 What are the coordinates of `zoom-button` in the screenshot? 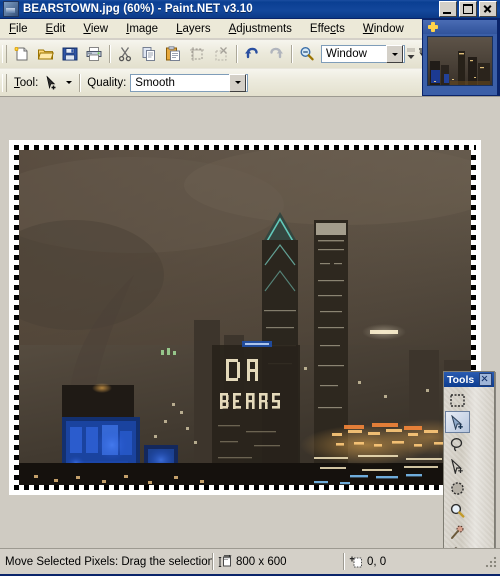 It's located at (307, 54).